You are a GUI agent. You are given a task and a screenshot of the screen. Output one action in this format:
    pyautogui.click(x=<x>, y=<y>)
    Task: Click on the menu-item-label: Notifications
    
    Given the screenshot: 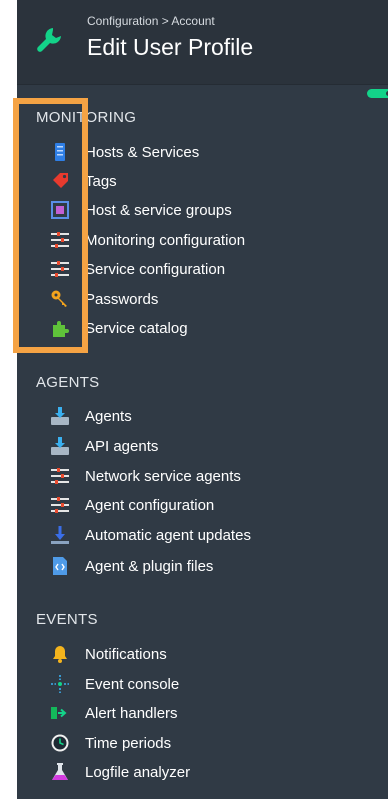 What is the action you would take?
    pyautogui.click(x=126, y=654)
    